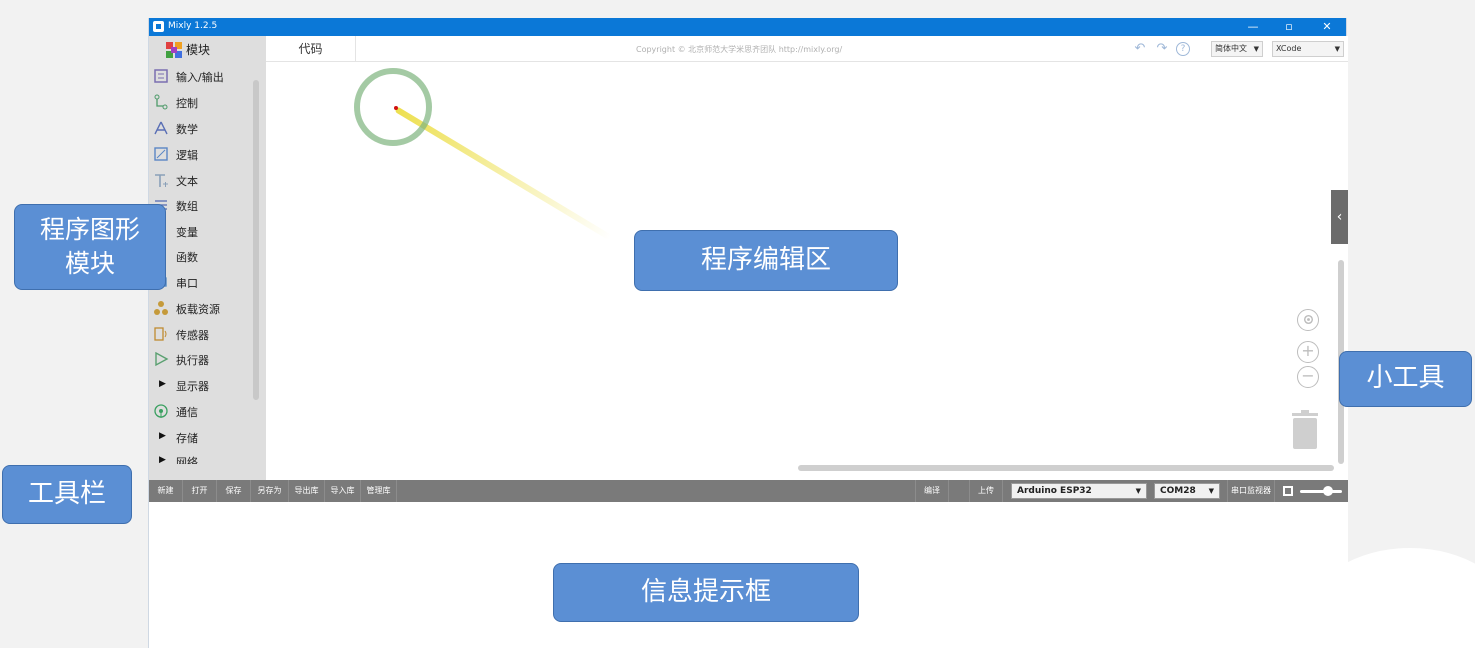 The height and width of the screenshot is (648, 1475). I want to click on port-select: COM28 ▼, so click(1187, 491).